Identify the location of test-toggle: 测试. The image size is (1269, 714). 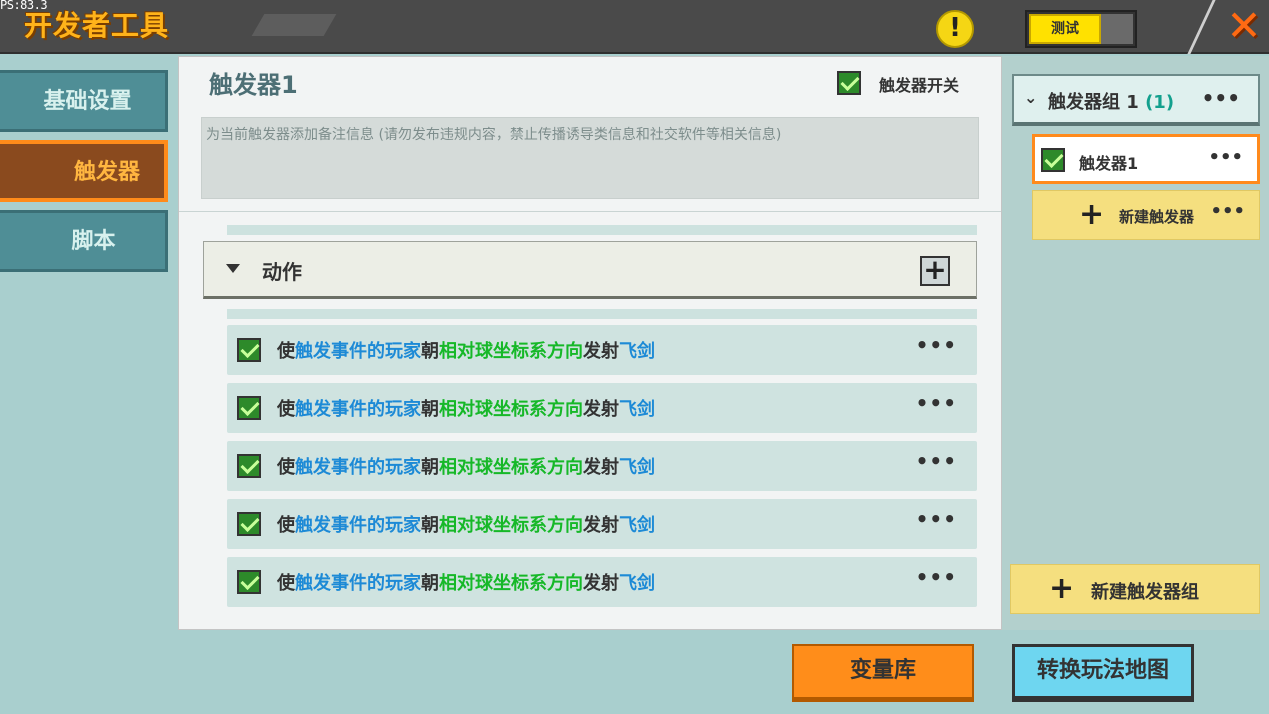
(1081, 29).